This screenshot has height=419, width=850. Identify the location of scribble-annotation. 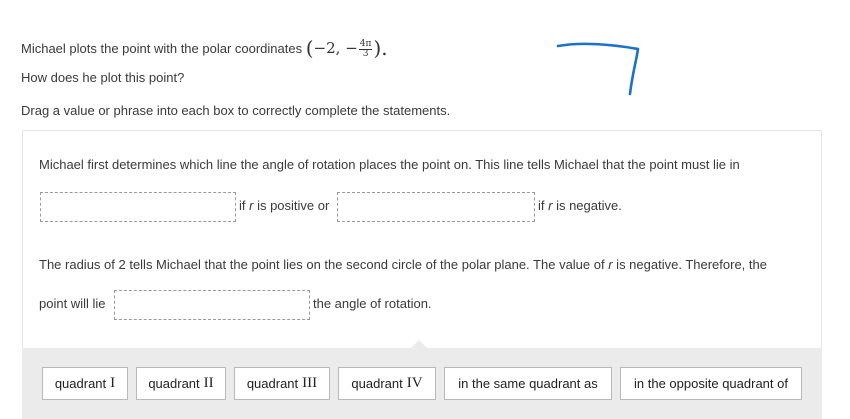
(598, 69).